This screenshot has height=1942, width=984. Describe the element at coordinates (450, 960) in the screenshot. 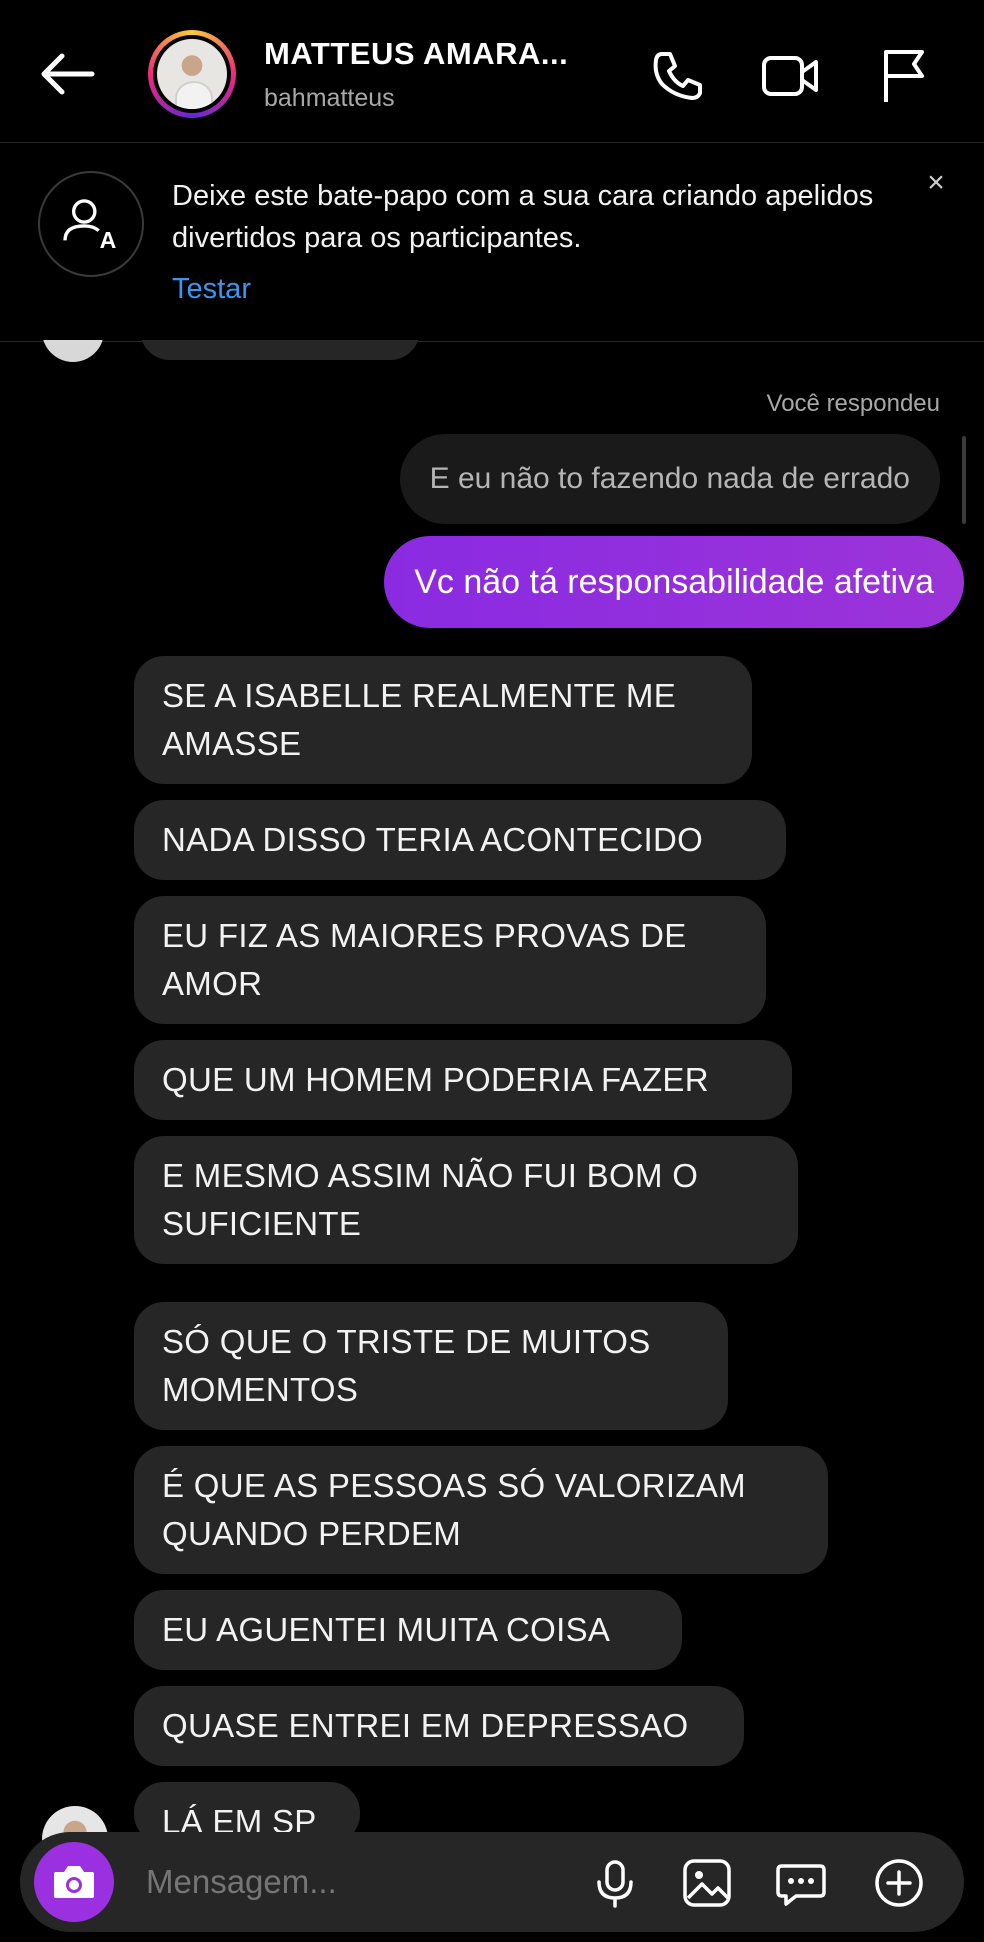

I see `received-message: EU FIZ AS MAIORES PROVAS DE AMOR` at that location.